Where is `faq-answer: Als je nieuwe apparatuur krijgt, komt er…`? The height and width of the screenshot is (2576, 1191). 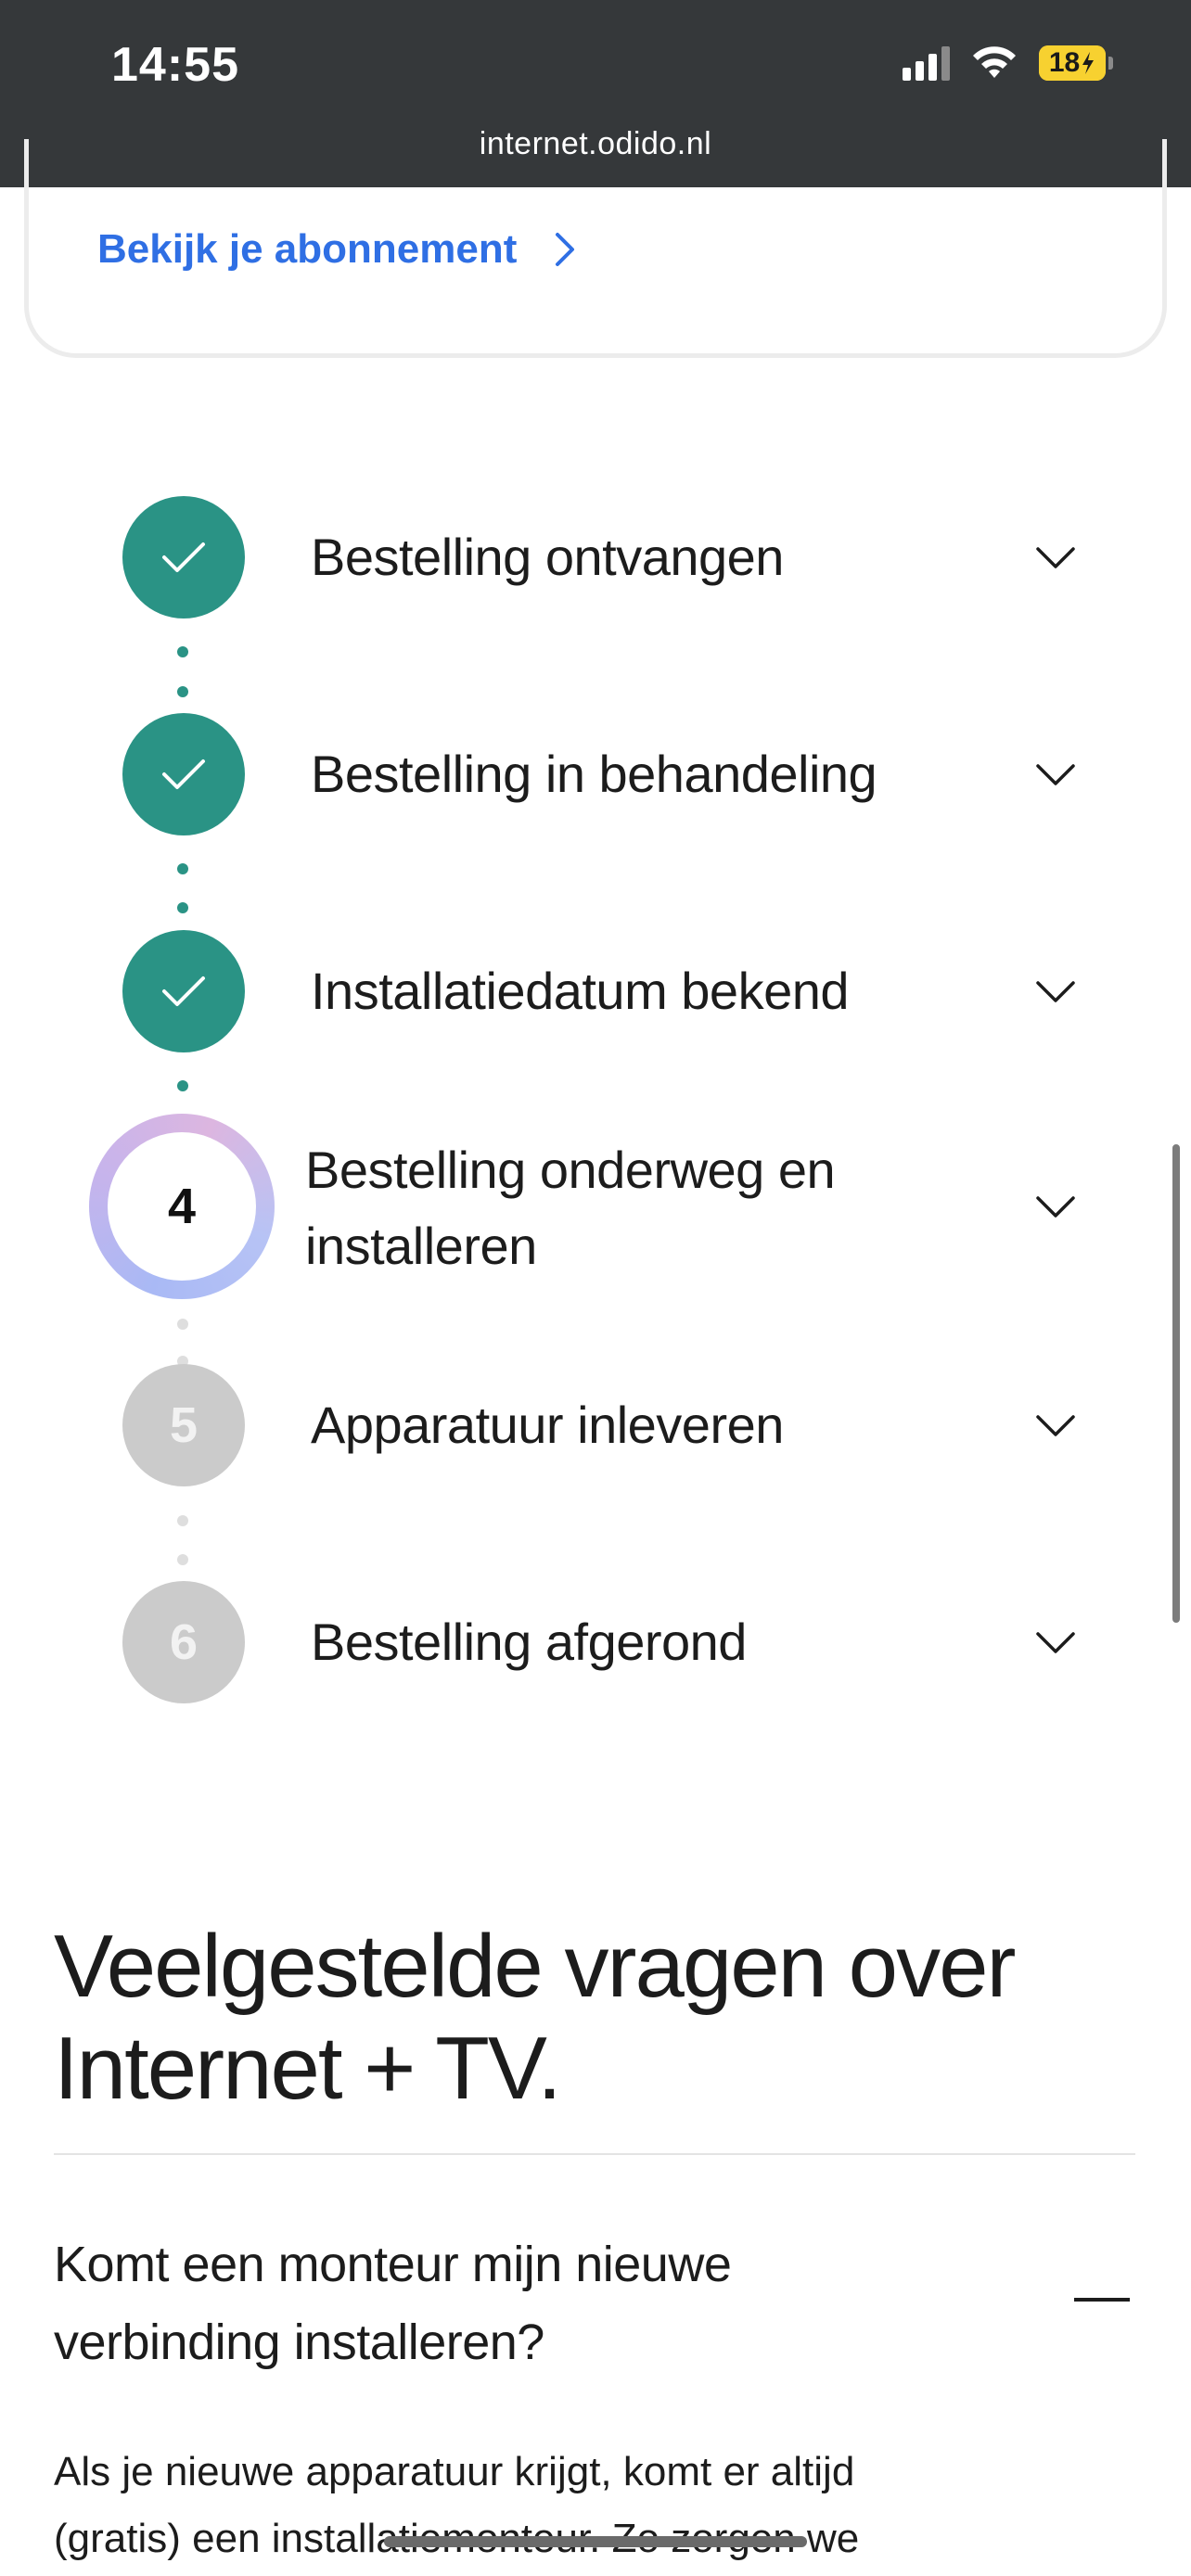 faq-answer: Als je nieuwe apparatuur krijgt, komt er… is located at coordinates (594, 2505).